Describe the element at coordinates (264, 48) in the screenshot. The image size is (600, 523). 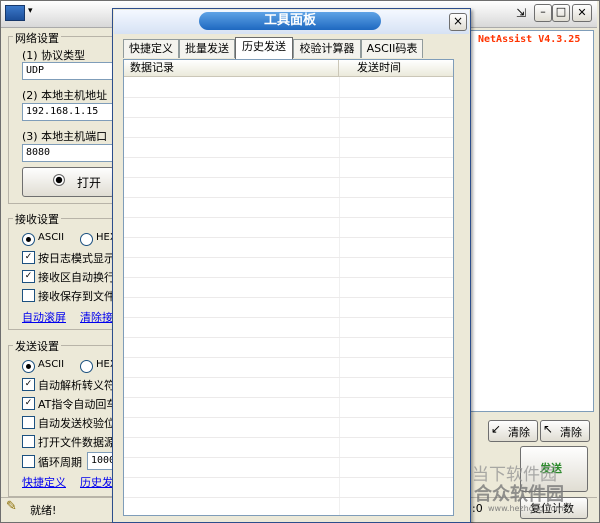
I see `tab-history-send: 历史发送` at that location.